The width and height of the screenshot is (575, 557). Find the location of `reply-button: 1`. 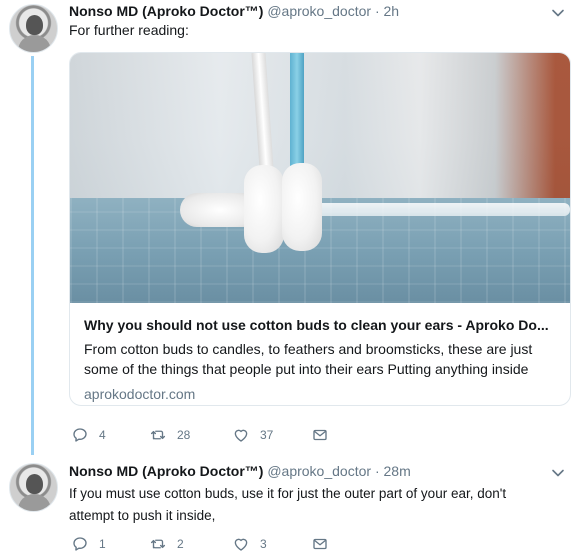

reply-button: 1 is located at coordinates (88, 544).